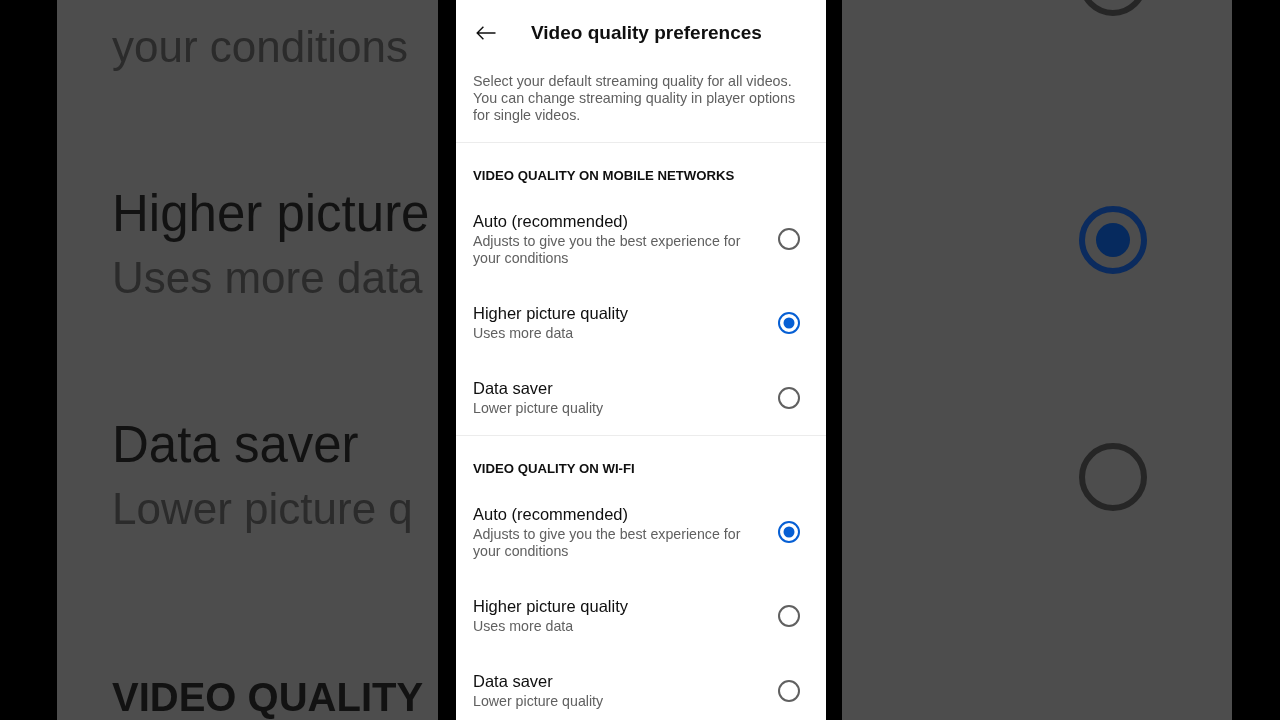 The width and height of the screenshot is (1280, 720). Describe the element at coordinates (604, 176) in the screenshot. I see `section-heading: VIDEO QUALITY ON MOBILE NETWORKS` at that location.